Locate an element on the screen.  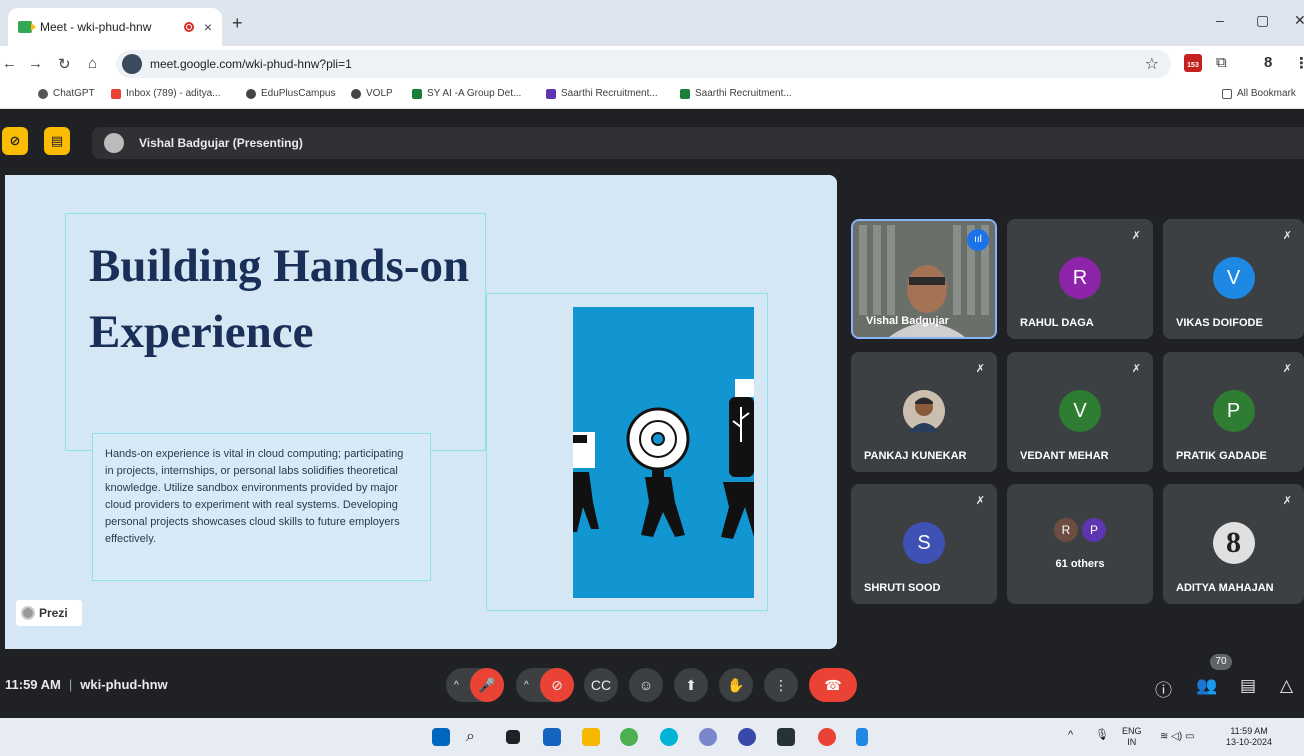
participant-tile-vikas: ✗ V VIKAS DOIFODE is located at coordinates (1233, 279).